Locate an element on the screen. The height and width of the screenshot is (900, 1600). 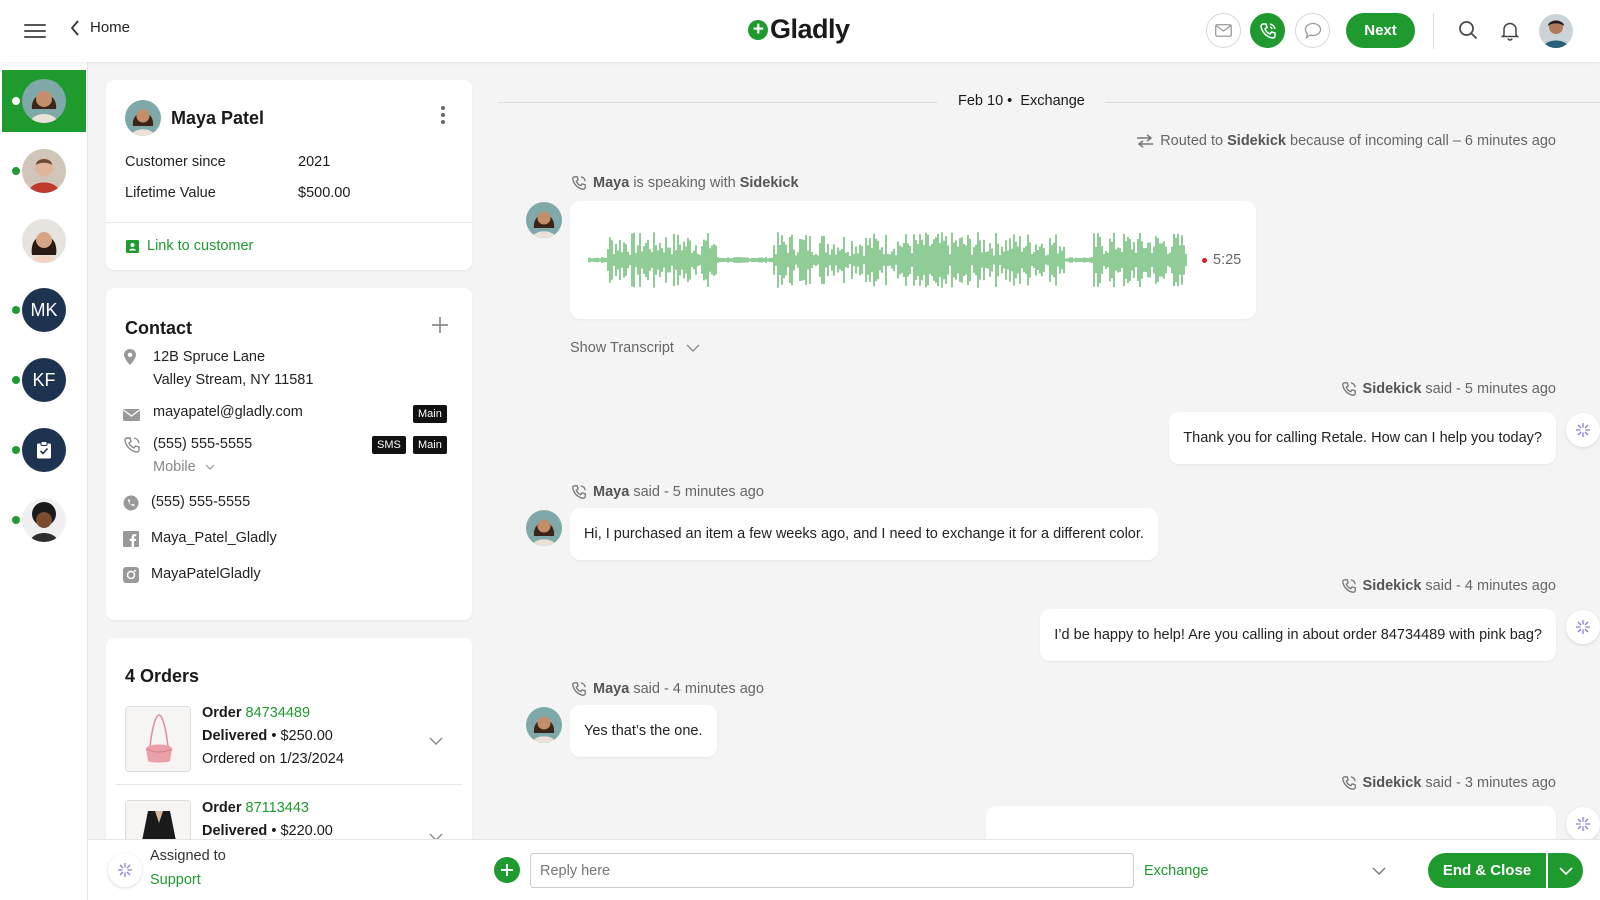
back-link: Home is located at coordinates (100, 27).